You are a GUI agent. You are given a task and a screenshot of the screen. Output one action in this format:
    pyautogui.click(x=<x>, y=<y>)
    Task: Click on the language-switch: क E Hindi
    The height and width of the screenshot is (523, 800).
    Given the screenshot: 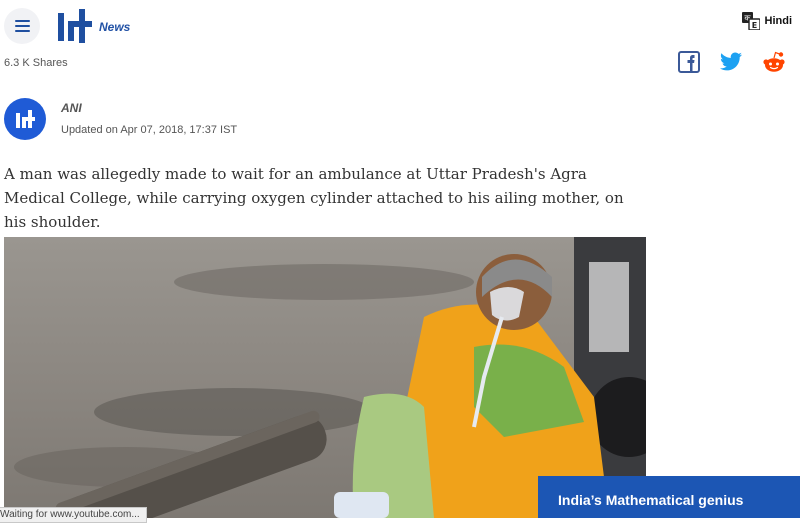 What is the action you would take?
    pyautogui.click(x=767, y=21)
    